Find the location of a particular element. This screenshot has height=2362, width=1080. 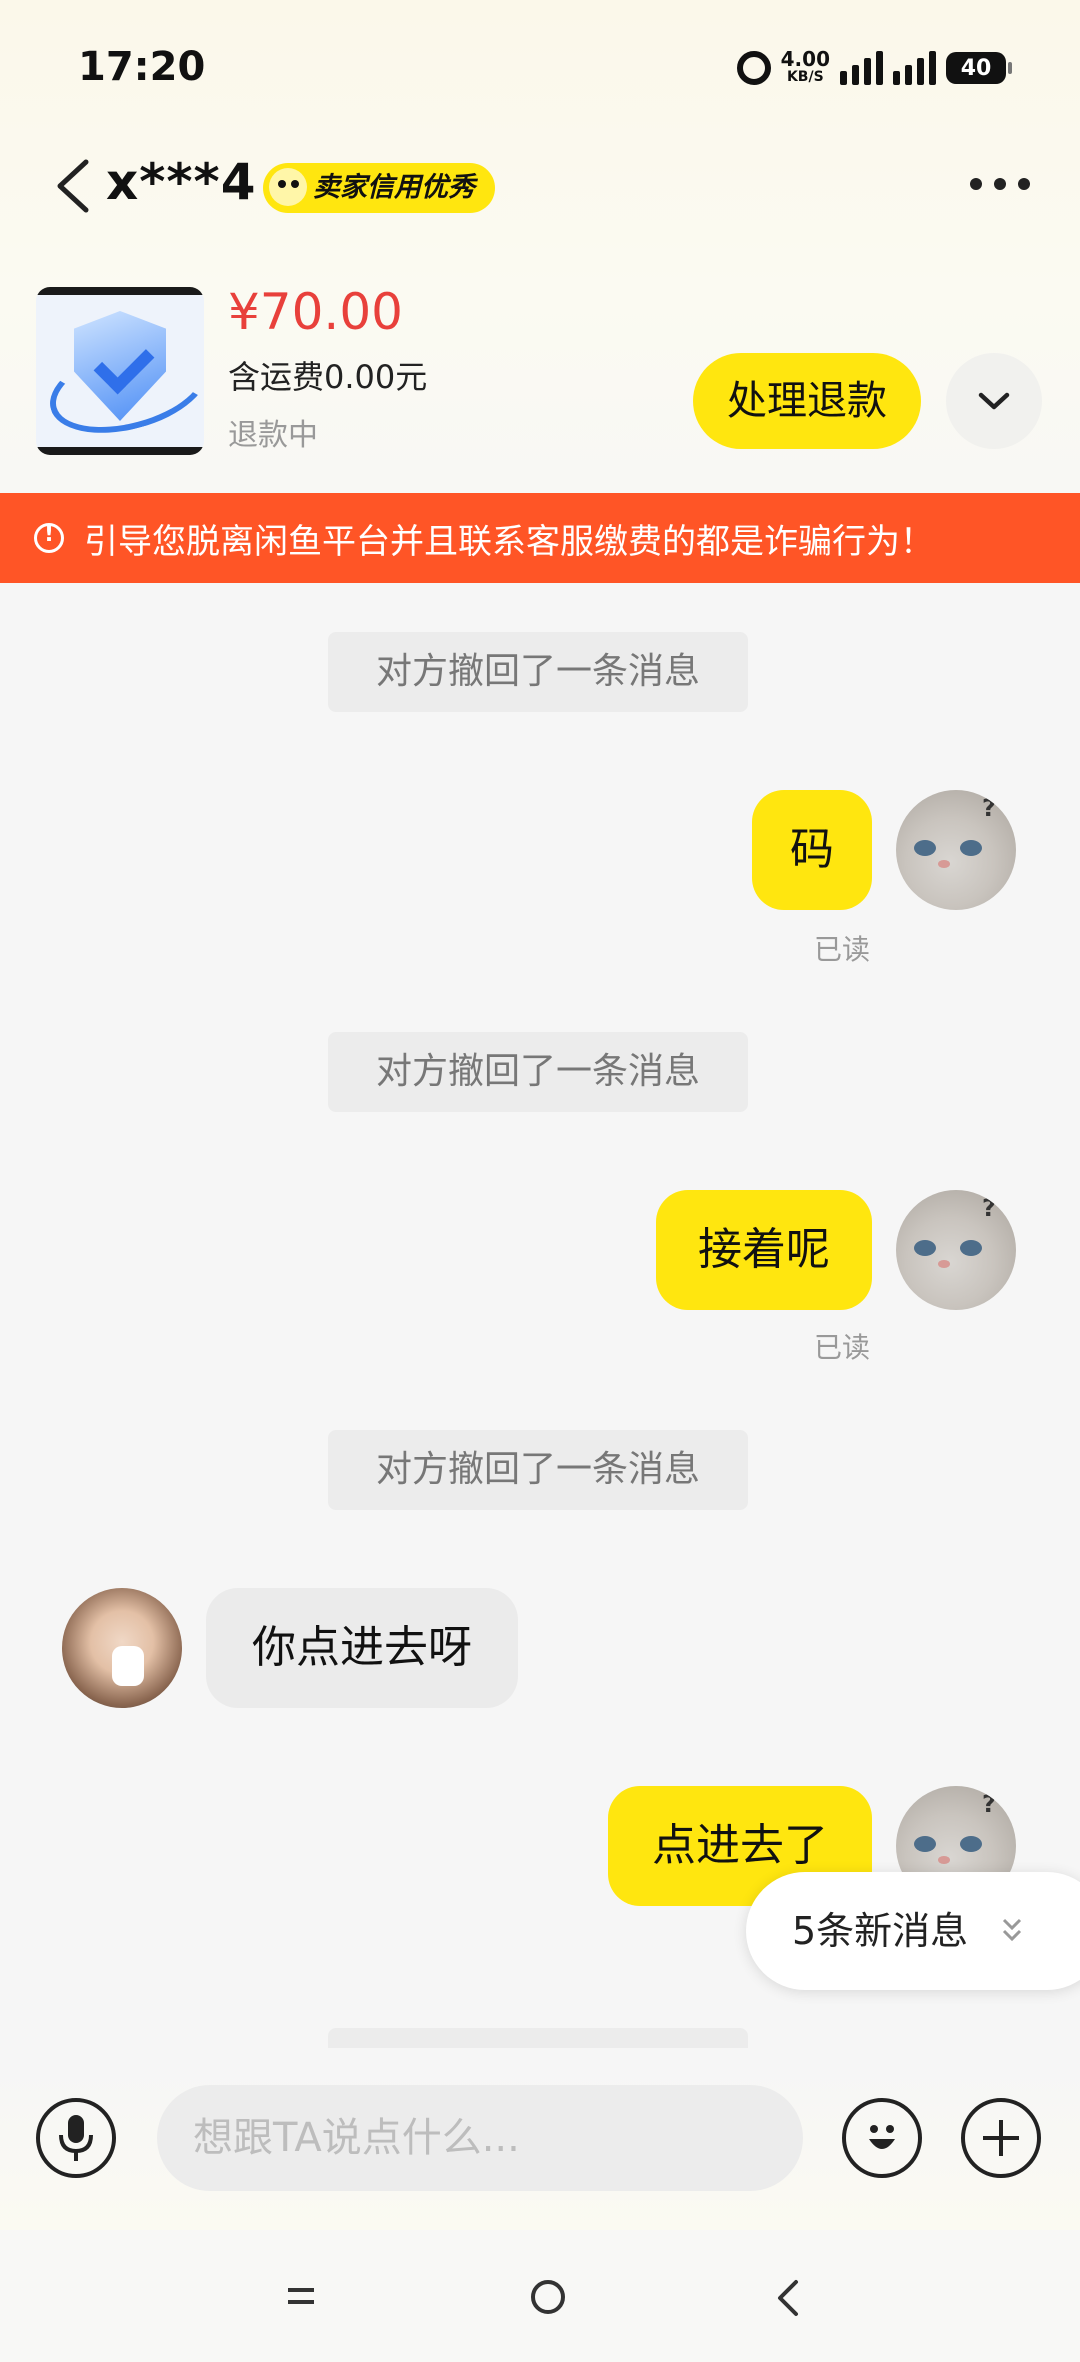

new-messages-label: 5条新消息 is located at coordinates (880, 1931).